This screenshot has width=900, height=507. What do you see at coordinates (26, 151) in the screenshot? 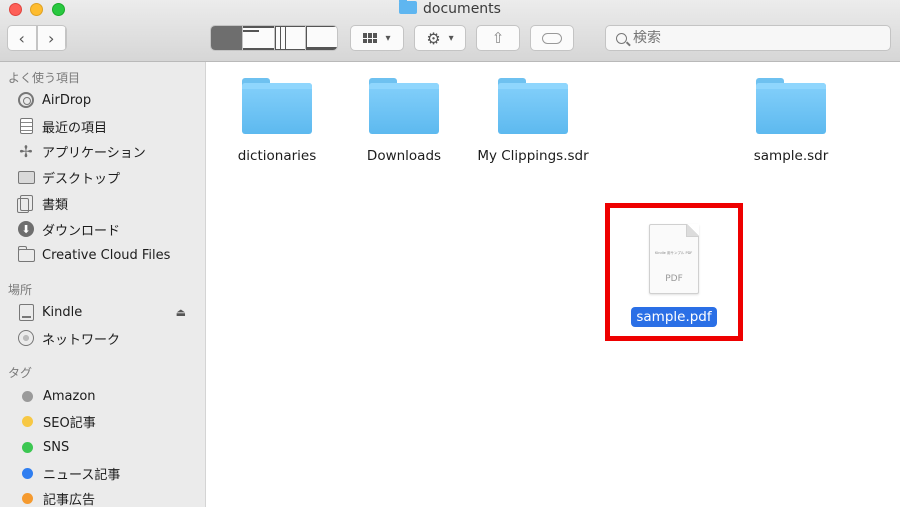
I see `applications-icon: ✢` at bounding box center [26, 151].